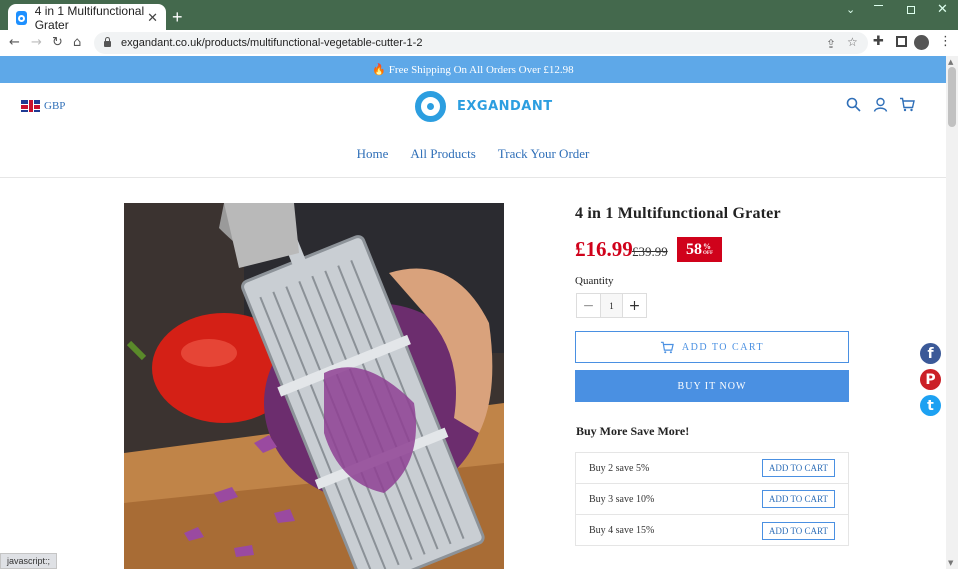 The image size is (958, 569). Describe the element at coordinates (708, 253) in the screenshot. I see `discount-off: OFF` at that location.